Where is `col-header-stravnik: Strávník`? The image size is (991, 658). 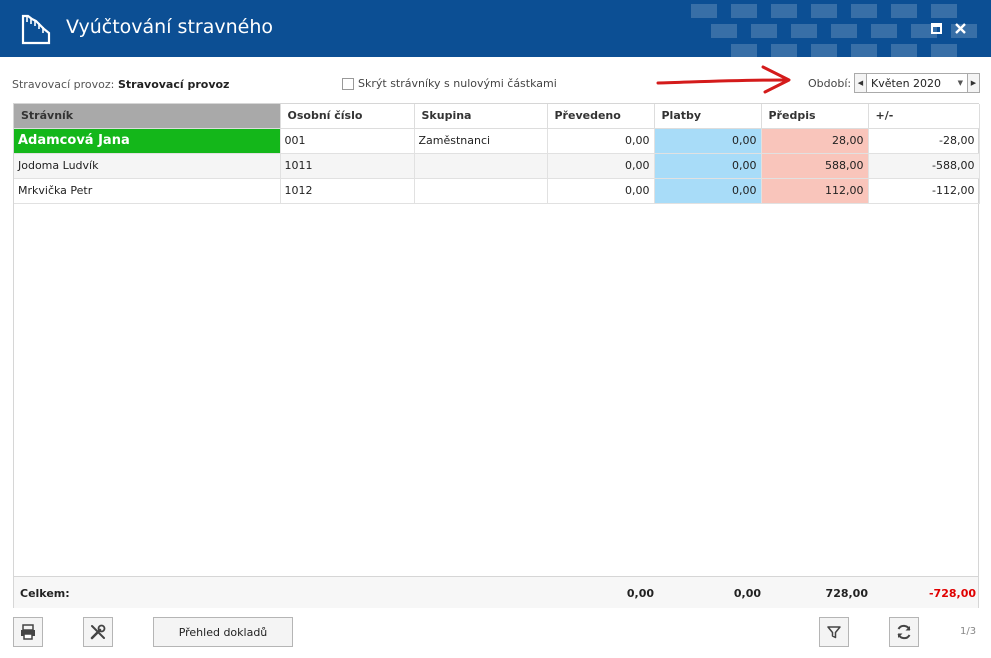
col-header-stravnik: Strávník is located at coordinates (147, 116).